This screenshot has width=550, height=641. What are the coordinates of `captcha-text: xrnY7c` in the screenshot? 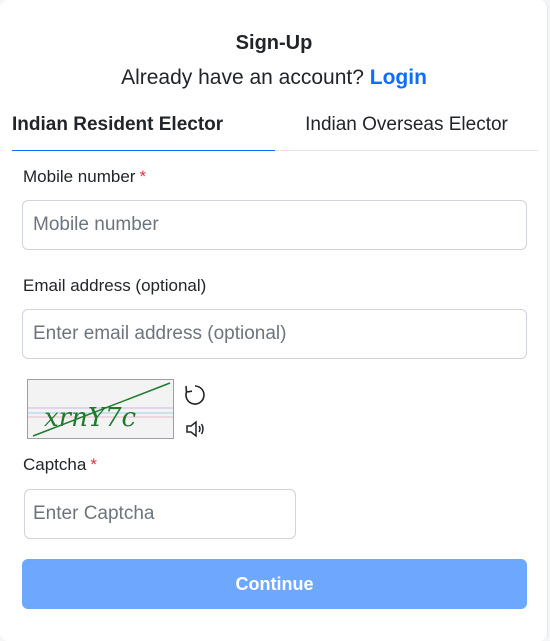 It's located at (90, 418).